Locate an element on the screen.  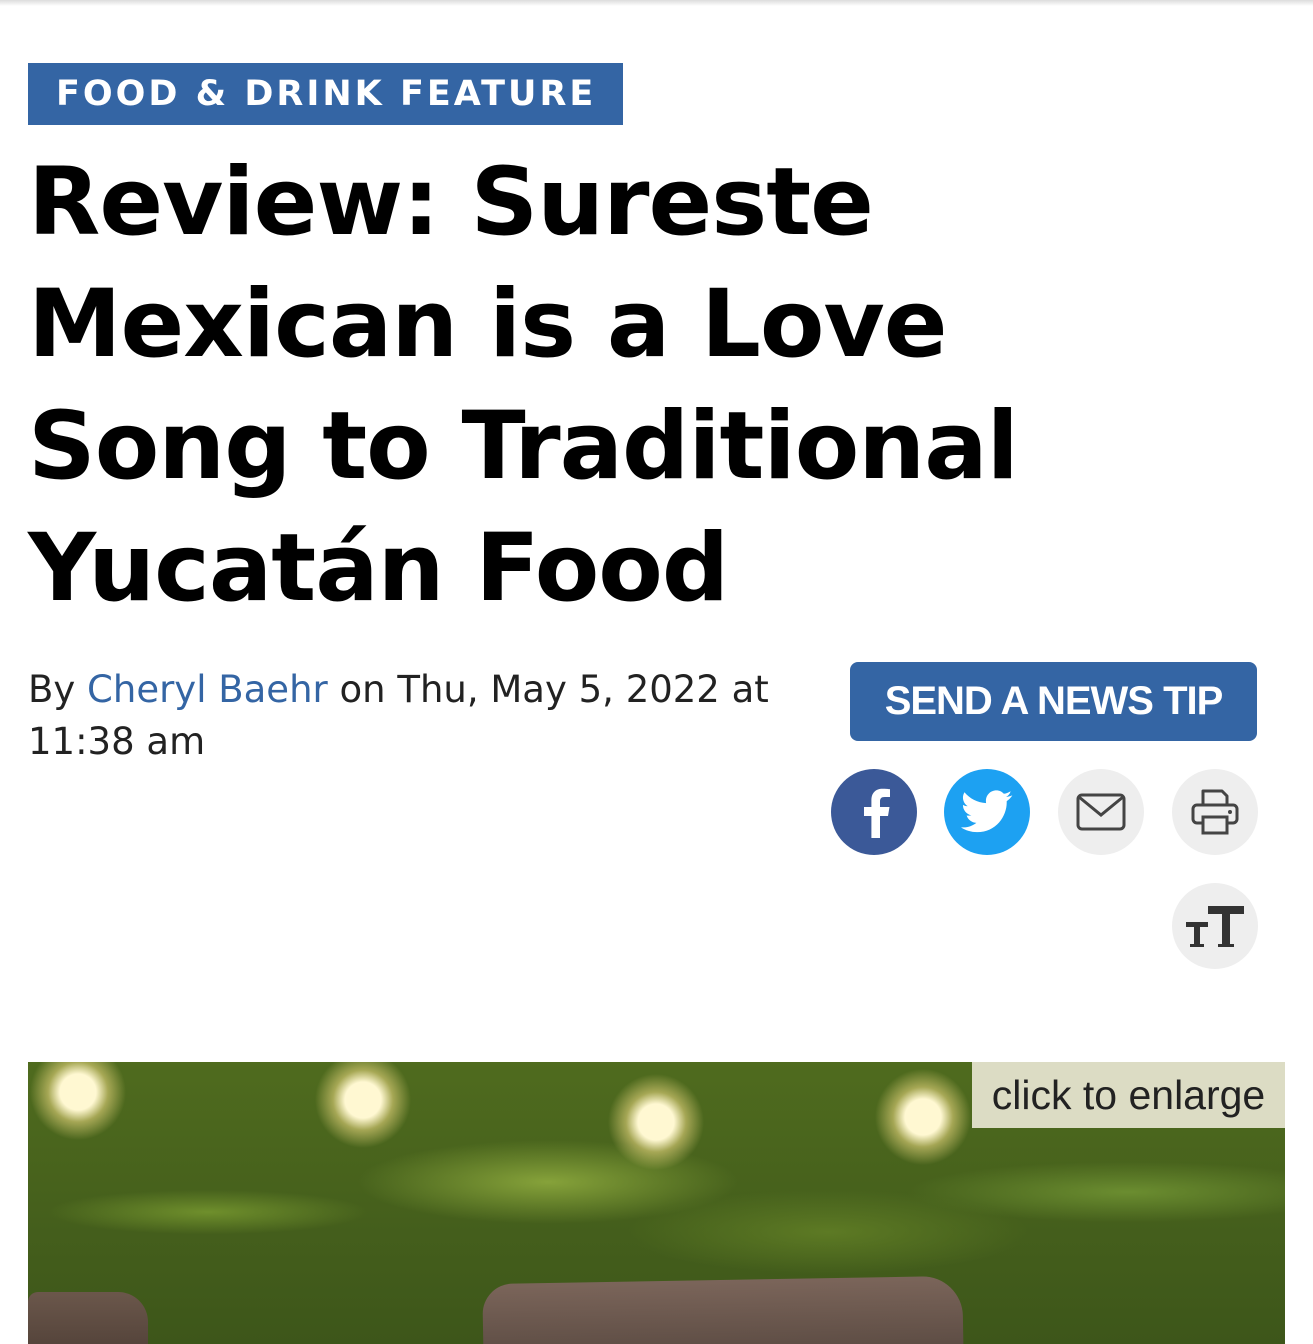
text-size-button is located at coordinates (1215, 926).